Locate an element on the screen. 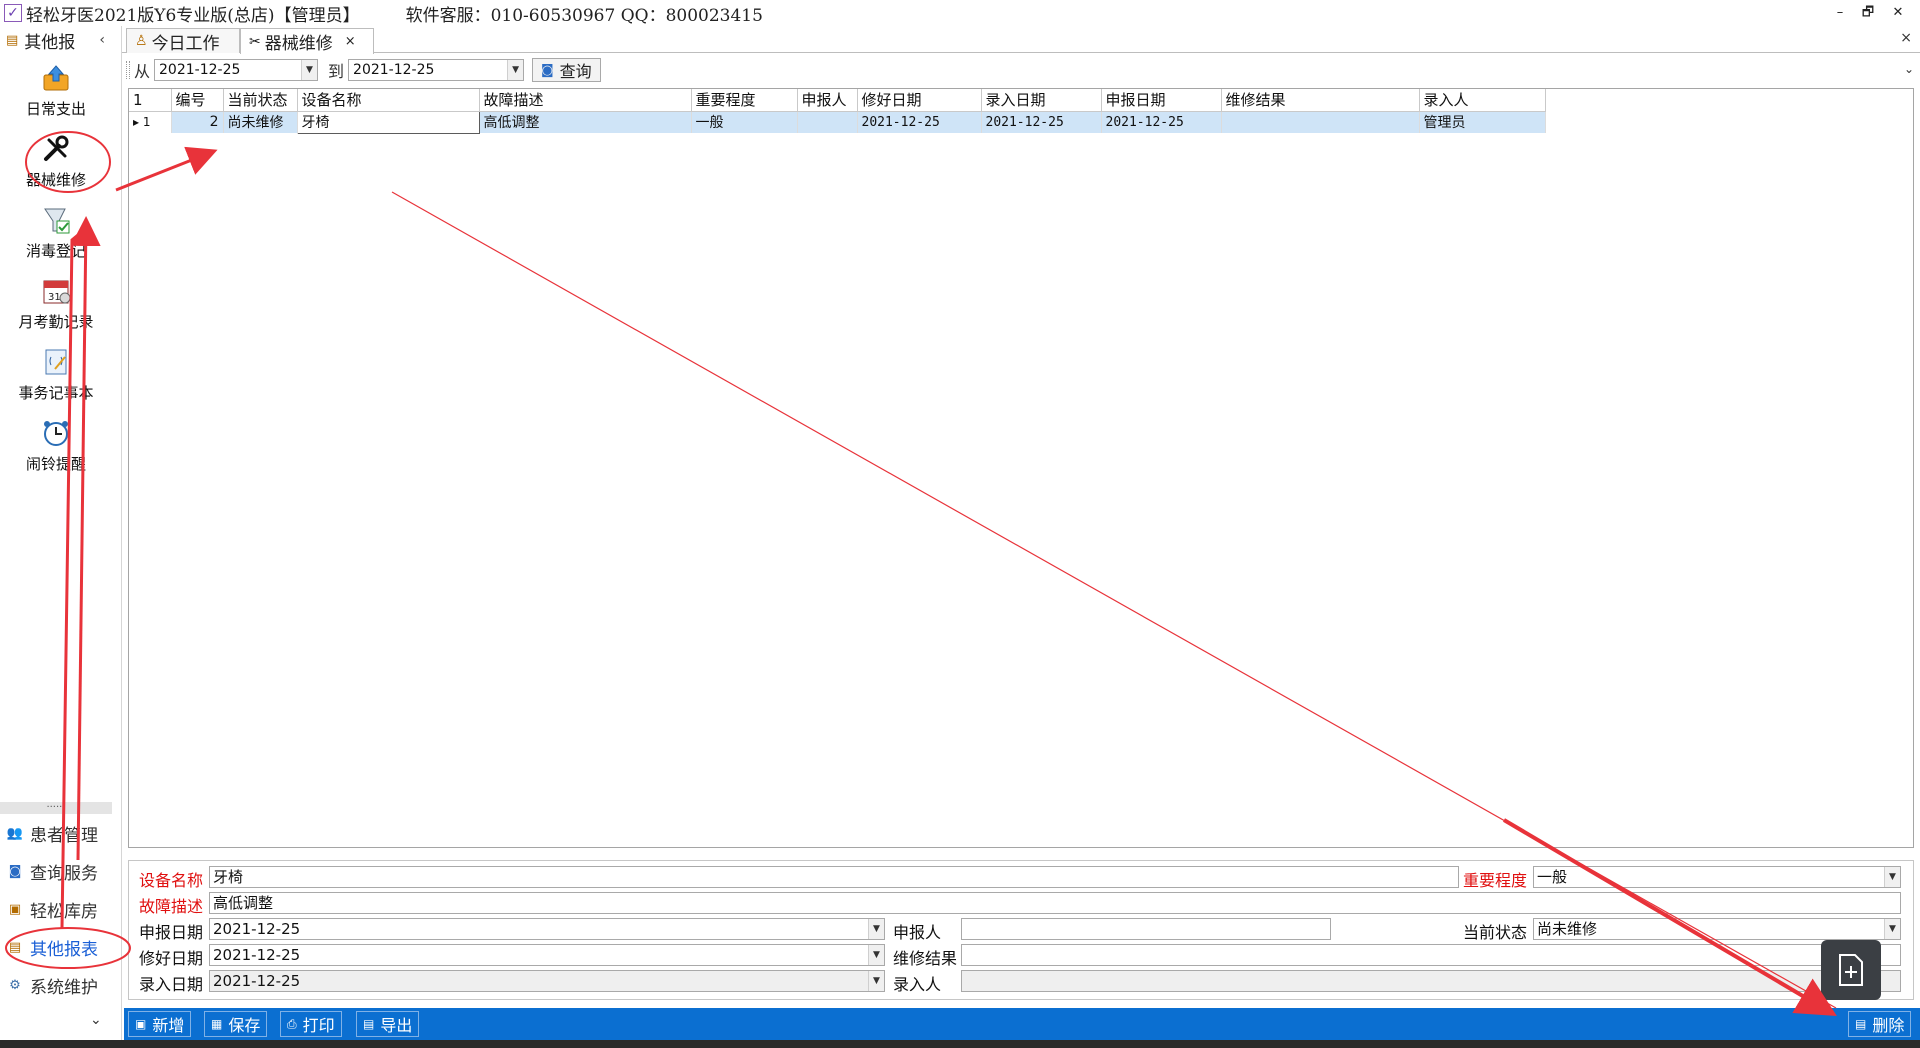 This screenshot has width=1920, height=1048. close-window-button: ✕ is located at coordinates (1898, 13).